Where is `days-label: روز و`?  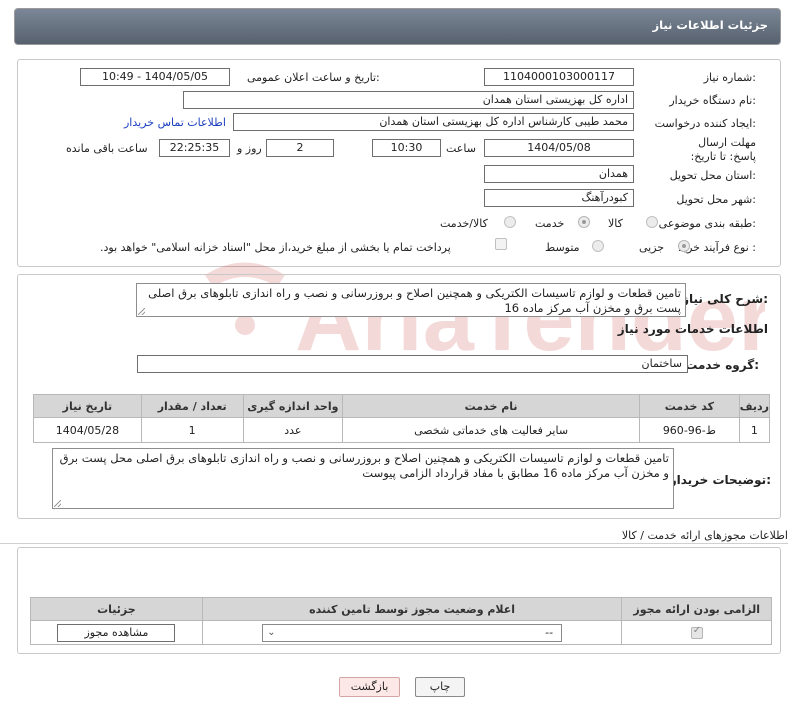
days-label: روز و is located at coordinates (249, 148).